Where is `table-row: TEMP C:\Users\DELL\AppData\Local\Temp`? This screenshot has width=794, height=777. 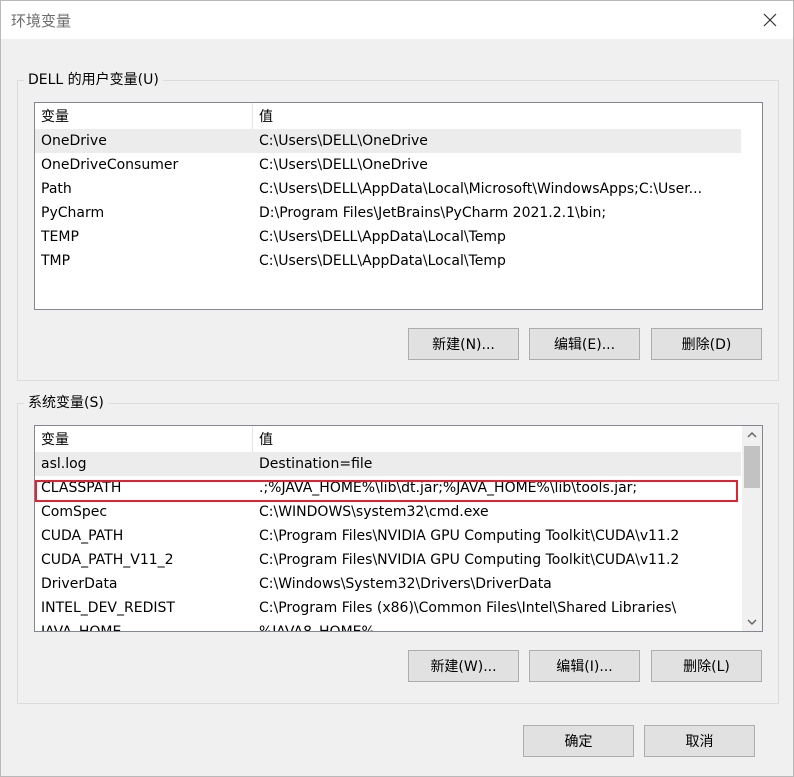
table-row: TEMP C:\Users\DELL\AppData\Local\Temp is located at coordinates (388, 237).